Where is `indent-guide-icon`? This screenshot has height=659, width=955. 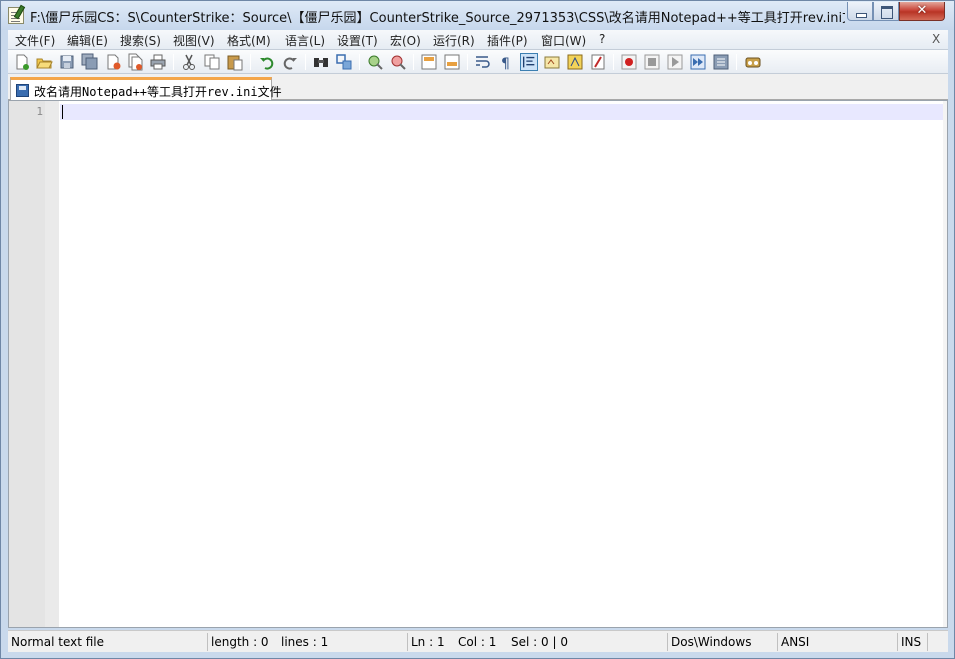
indent-guide-icon is located at coordinates (529, 62).